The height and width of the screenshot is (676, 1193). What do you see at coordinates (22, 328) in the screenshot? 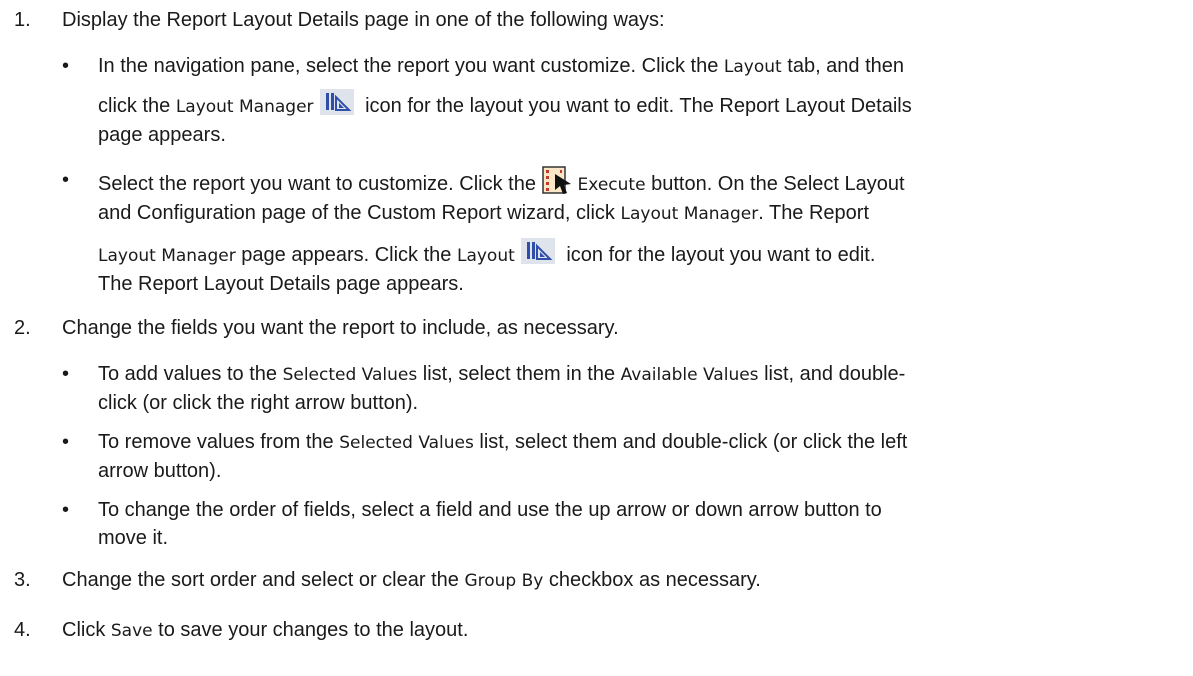
I see `step-number: 2.` at bounding box center [22, 328].